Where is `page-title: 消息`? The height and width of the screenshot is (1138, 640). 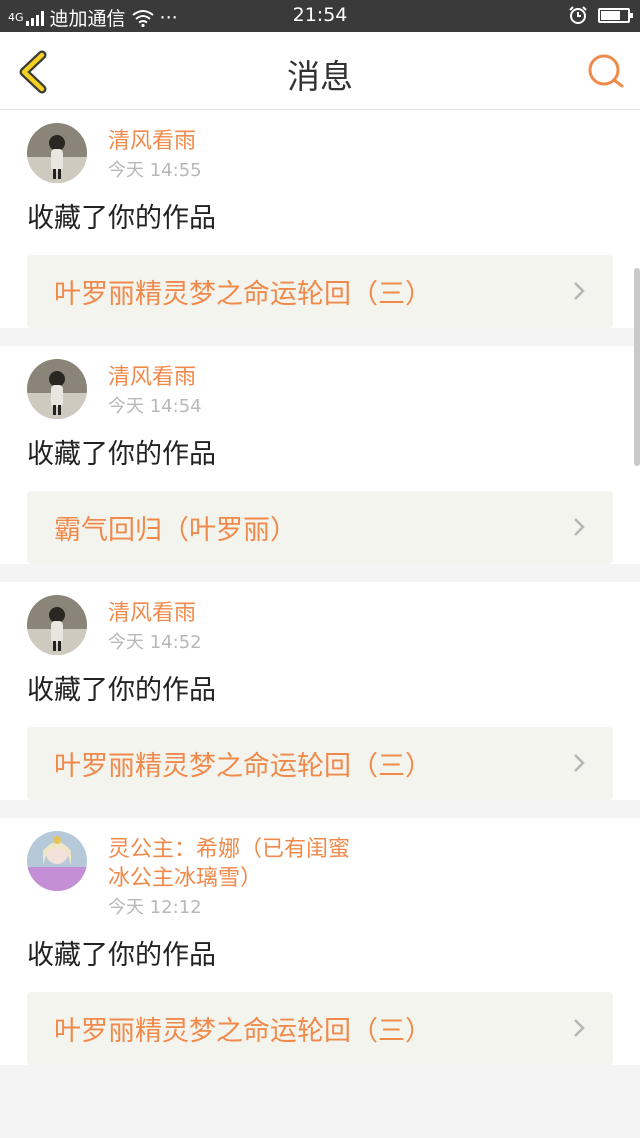
page-title: 消息 is located at coordinates (320, 76).